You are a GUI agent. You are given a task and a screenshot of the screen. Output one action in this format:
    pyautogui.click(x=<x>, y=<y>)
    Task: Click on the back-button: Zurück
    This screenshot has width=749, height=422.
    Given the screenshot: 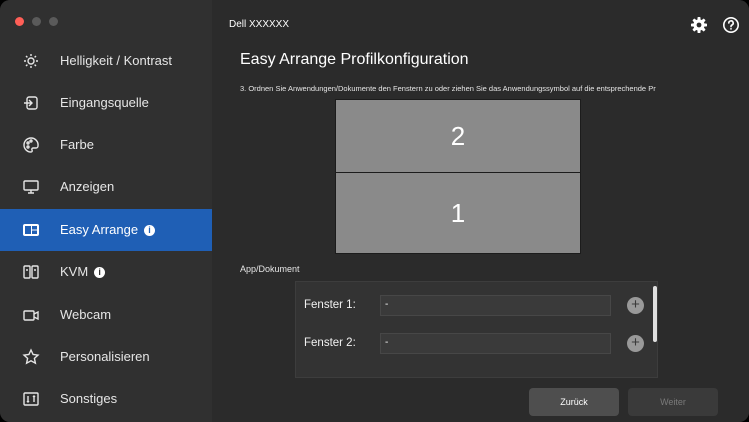 What is the action you would take?
    pyautogui.click(x=574, y=402)
    